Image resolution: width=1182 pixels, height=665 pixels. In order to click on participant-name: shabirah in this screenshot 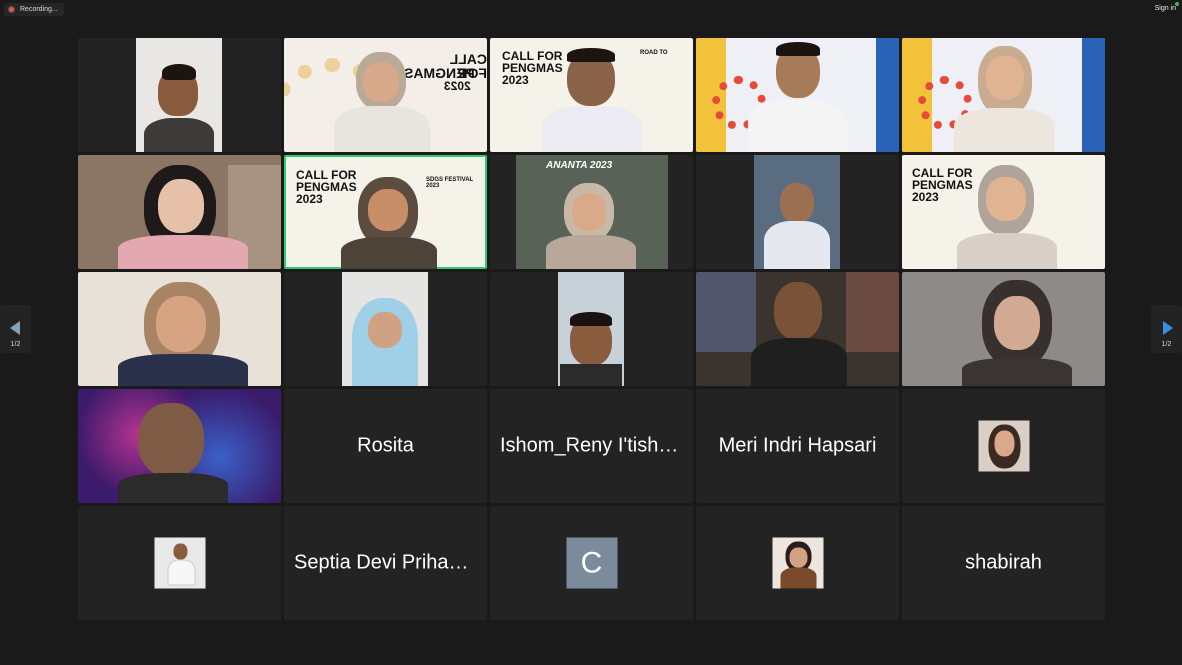, I will do `click(1003, 562)`.